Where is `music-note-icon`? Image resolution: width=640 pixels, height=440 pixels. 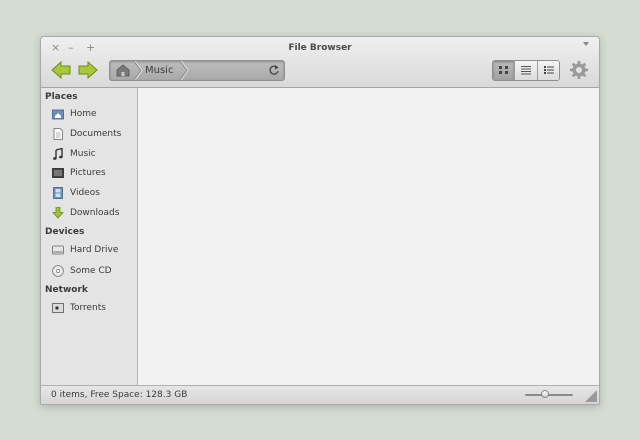 music-note-icon is located at coordinates (58, 154).